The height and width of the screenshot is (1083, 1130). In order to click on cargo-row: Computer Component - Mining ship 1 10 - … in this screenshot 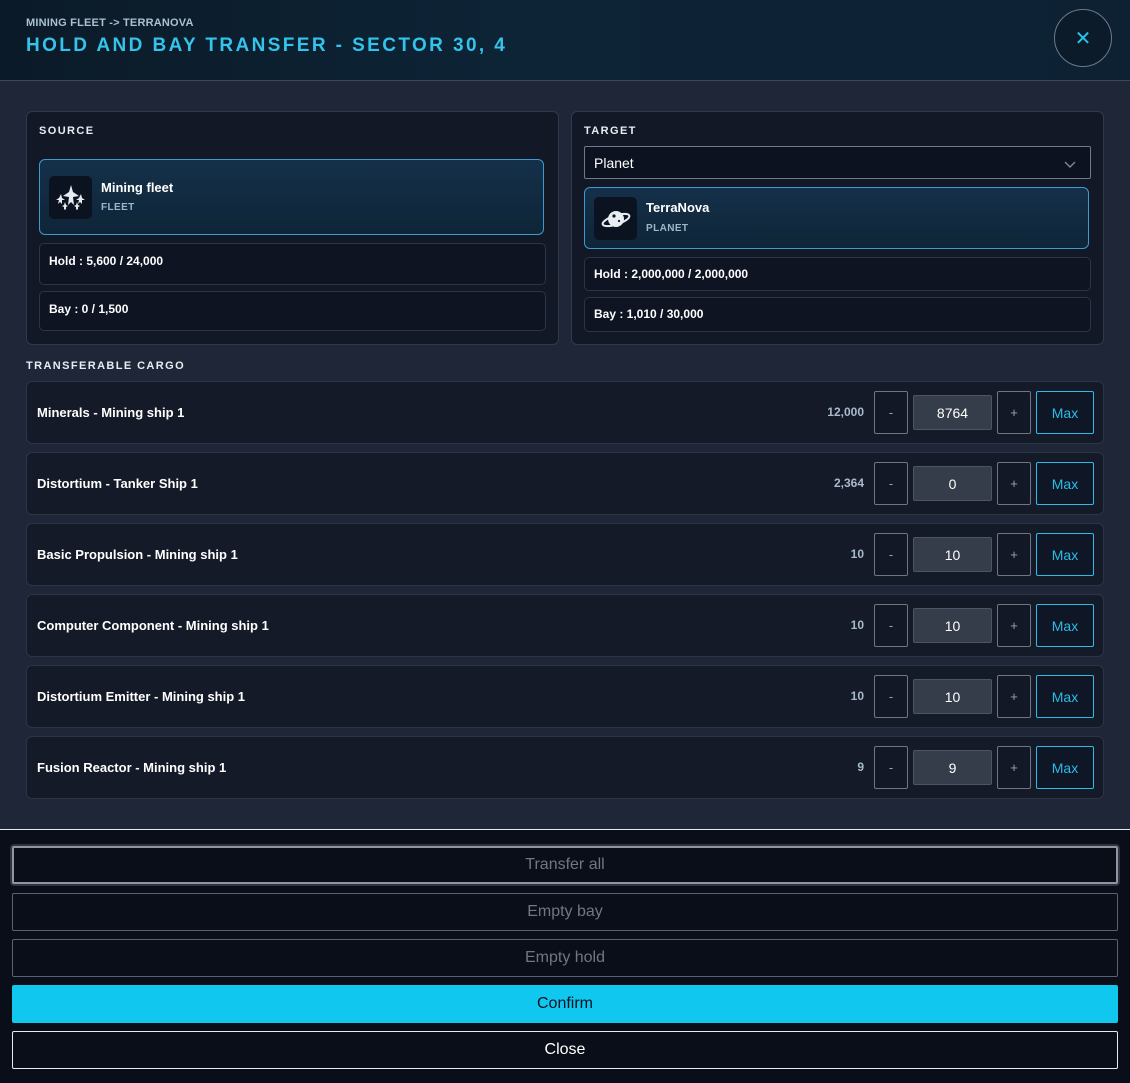, I will do `click(565, 625)`.